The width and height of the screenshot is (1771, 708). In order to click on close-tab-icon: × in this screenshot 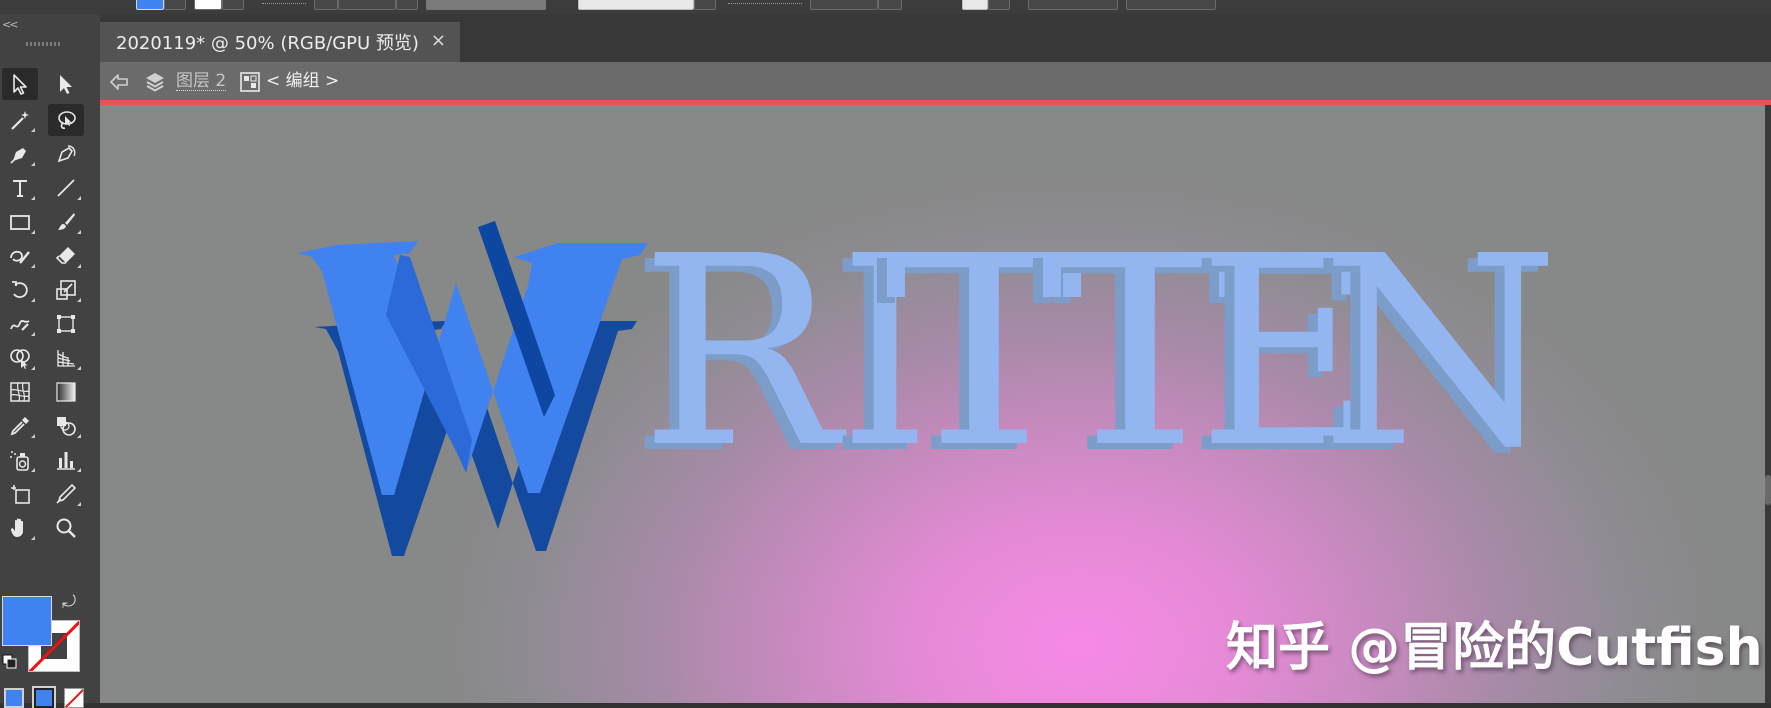, I will do `click(438, 40)`.